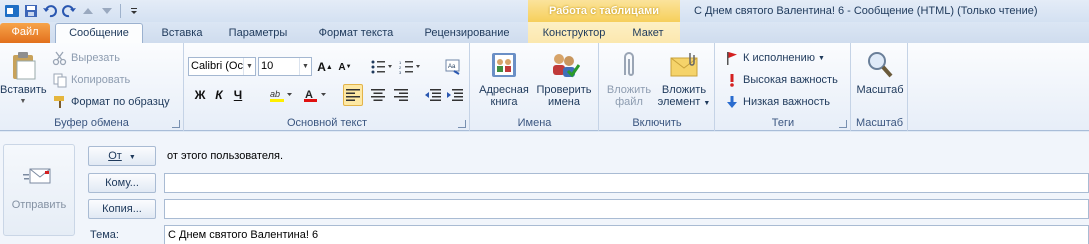 The width and height of the screenshot is (1089, 244). I want to click on check-names-button: Проверить имена, so click(564, 78).